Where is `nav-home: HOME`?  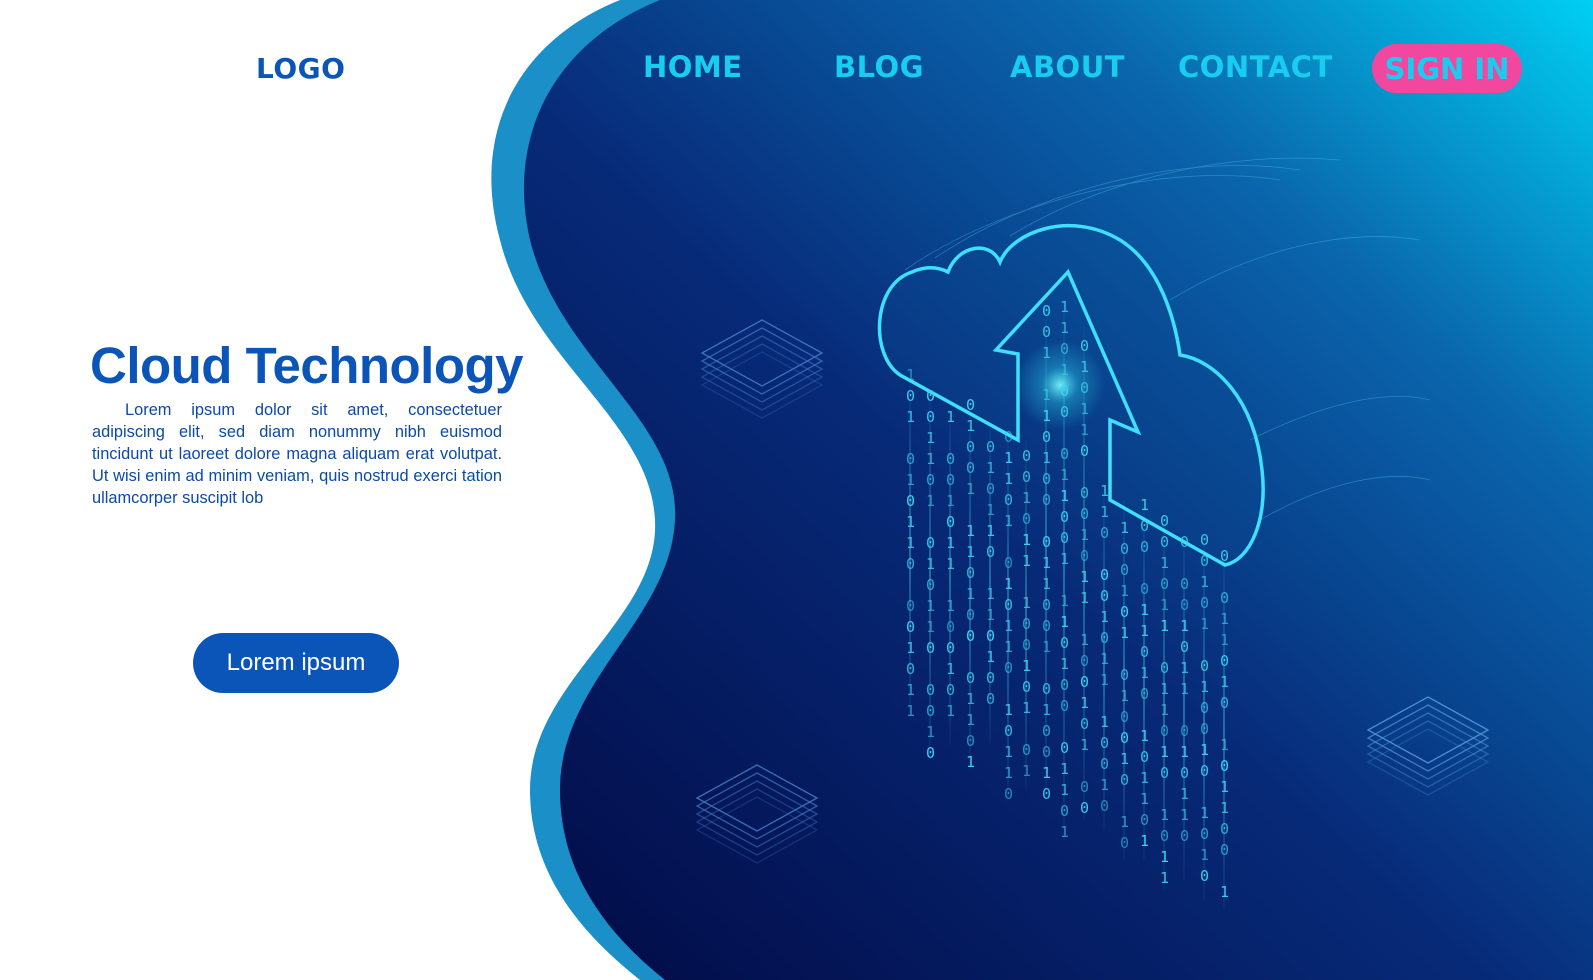
nav-home: HOME is located at coordinates (693, 67).